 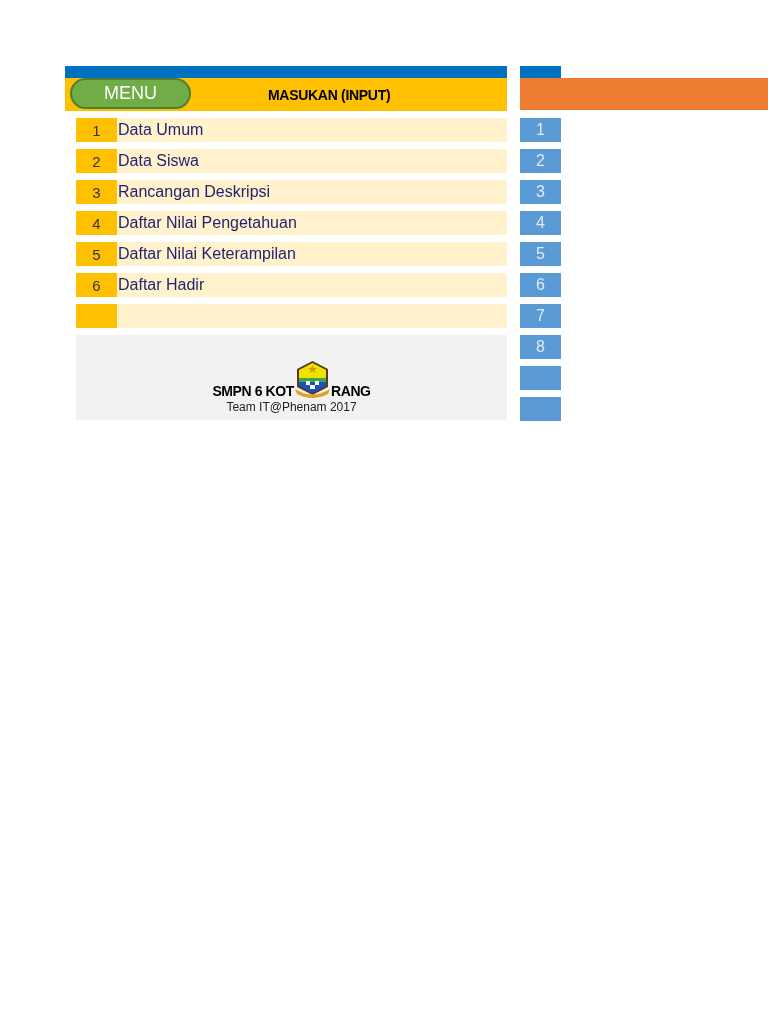 What do you see at coordinates (312, 223) in the screenshot?
I see `menu-item: Daftar Nilai Pengetahuan` at bounding box center [312, 223].